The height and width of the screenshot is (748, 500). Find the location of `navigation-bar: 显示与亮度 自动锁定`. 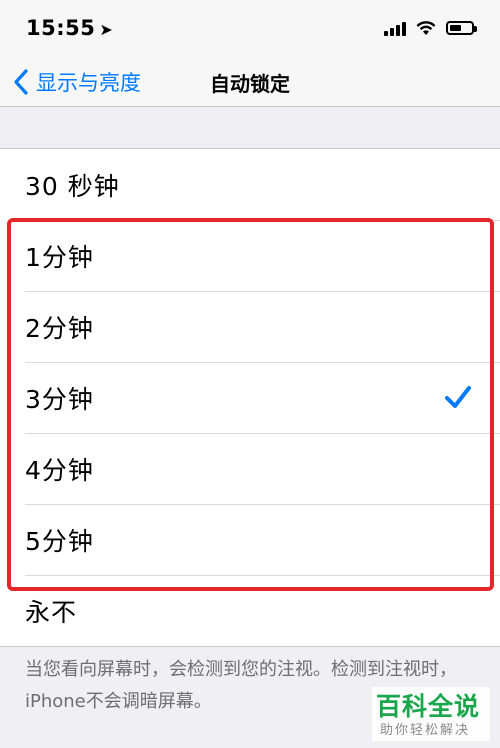

navigation-bar: 显示与亮度 自动锁定 is located at coordinates (250, 82).